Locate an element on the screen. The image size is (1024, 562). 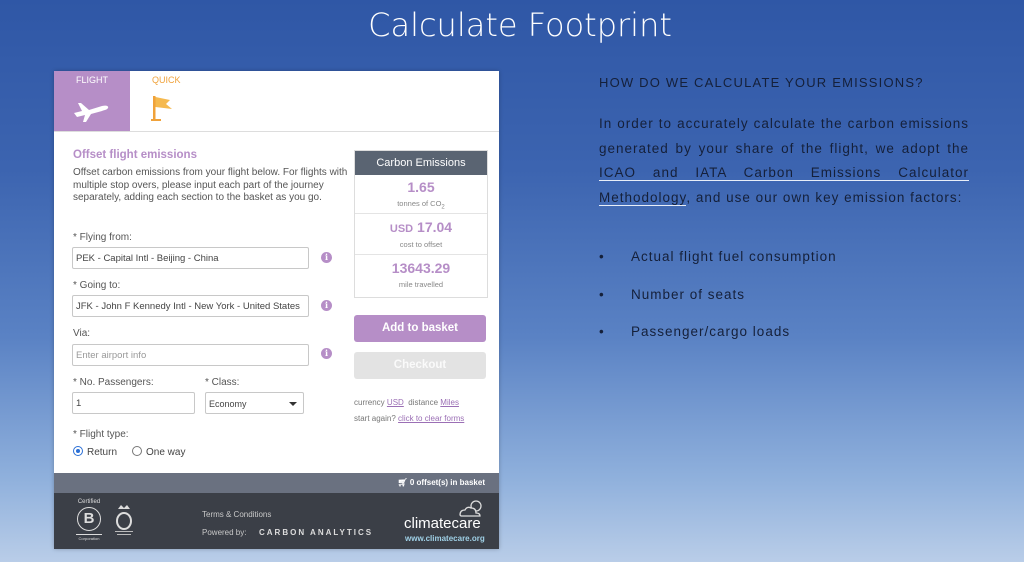
flying-from-label: * Flying from: is located at coordinates (102, 237).